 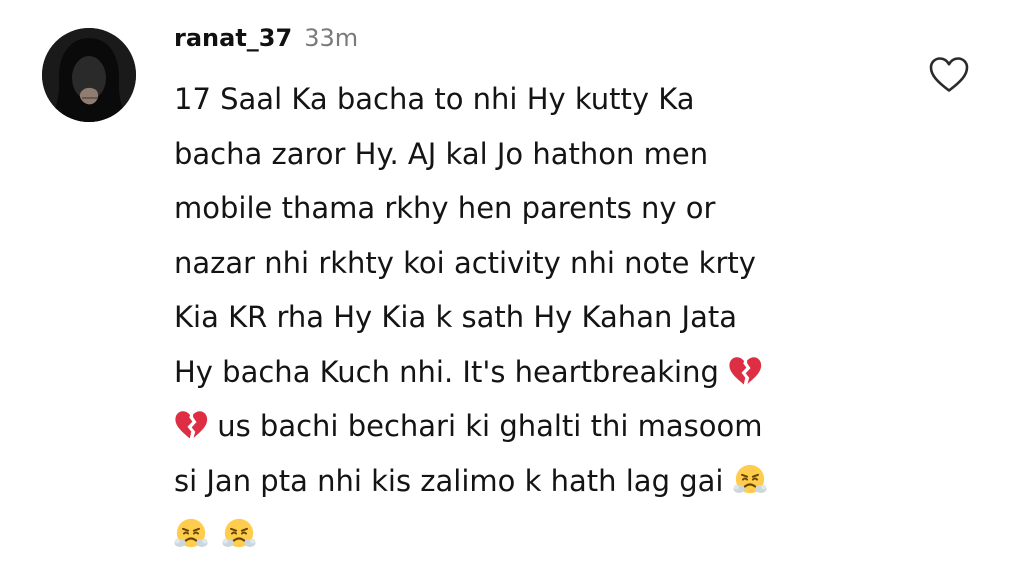 I want to click on comment-header: ranat_37 33m, so click(x=266, y=41).